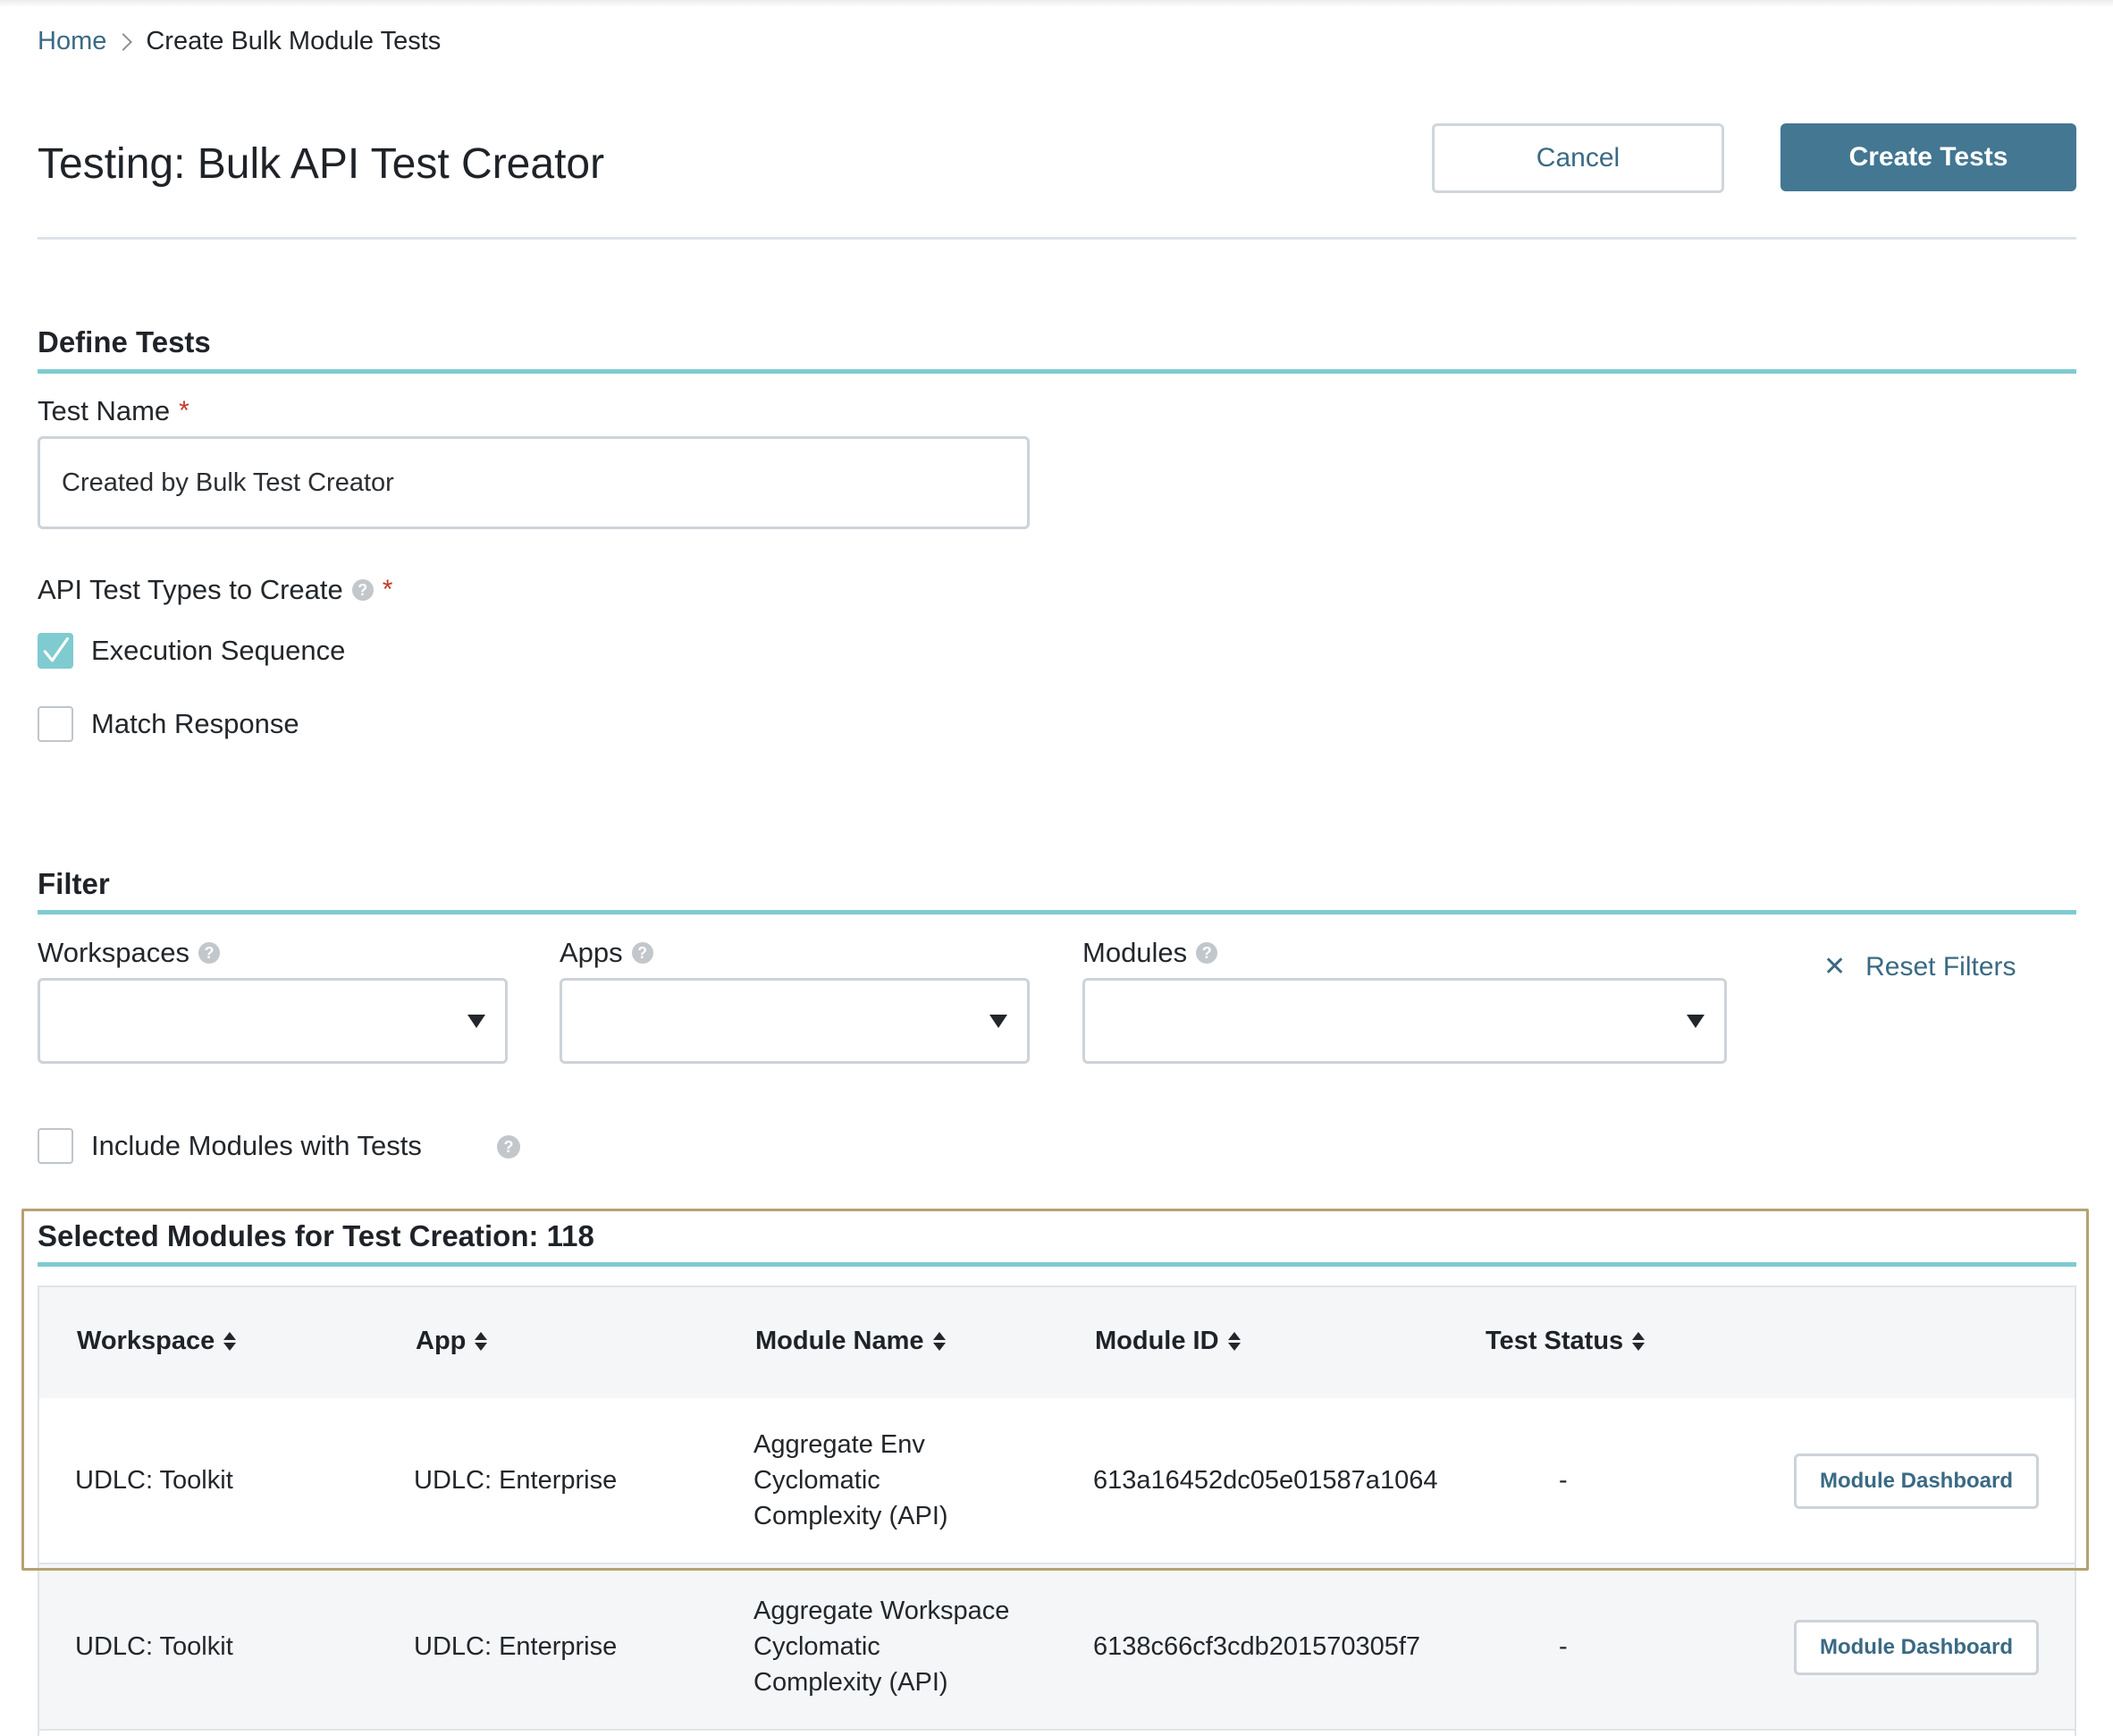 The height and width of the screenshot is (1736, 2113). Describe the element at coordinates (72, 41) in the screenshot. I see `breadcrumb-home-link: Home` at that location.